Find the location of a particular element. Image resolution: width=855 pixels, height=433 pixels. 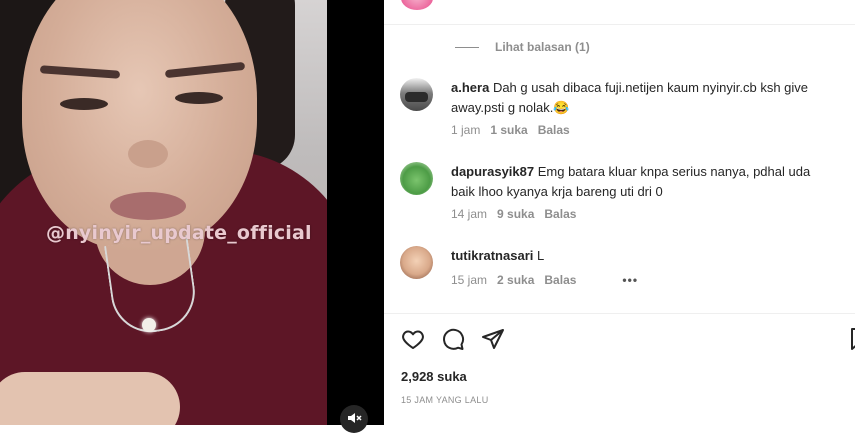

video-letterbox is located at coordinates (355, 212).